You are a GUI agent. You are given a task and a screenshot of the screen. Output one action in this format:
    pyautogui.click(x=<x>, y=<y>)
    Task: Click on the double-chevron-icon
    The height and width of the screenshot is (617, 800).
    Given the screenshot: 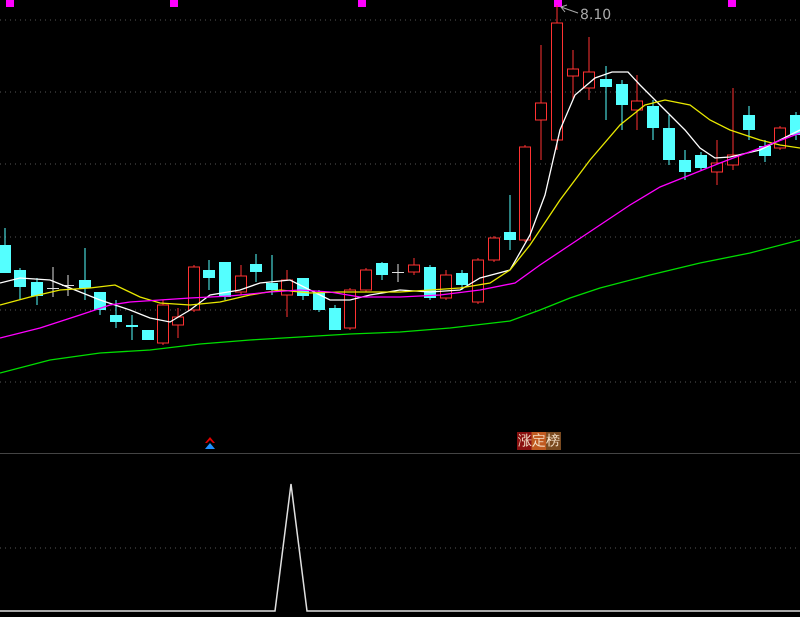 What is the action you would take?
    pyautogui.click(x=210, y=443)
    